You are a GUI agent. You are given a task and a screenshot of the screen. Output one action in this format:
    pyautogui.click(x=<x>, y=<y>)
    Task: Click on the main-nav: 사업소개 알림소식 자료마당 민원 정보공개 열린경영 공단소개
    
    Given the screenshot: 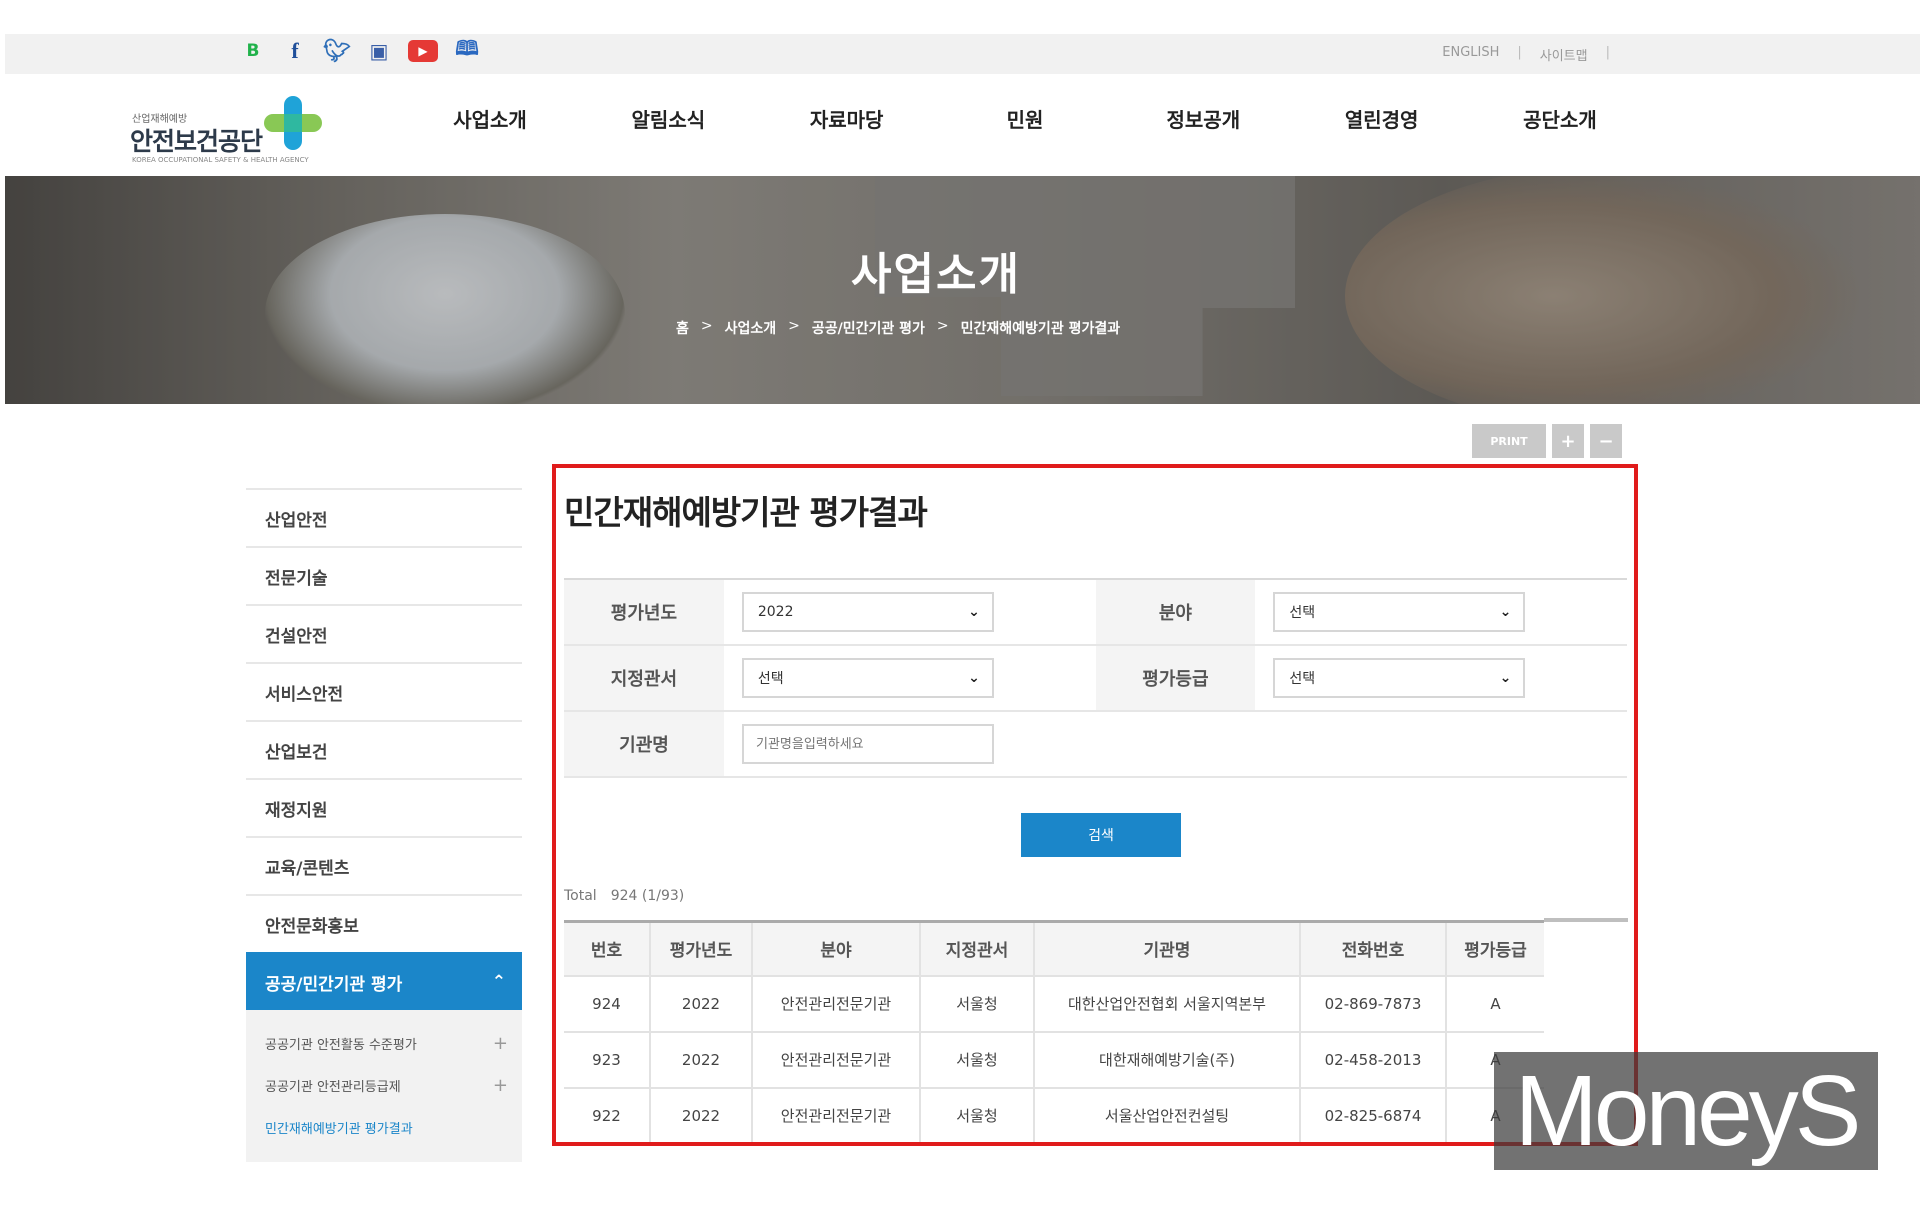 What is the action you would take?
    pyautogui.click(x=1025, y=118)
    